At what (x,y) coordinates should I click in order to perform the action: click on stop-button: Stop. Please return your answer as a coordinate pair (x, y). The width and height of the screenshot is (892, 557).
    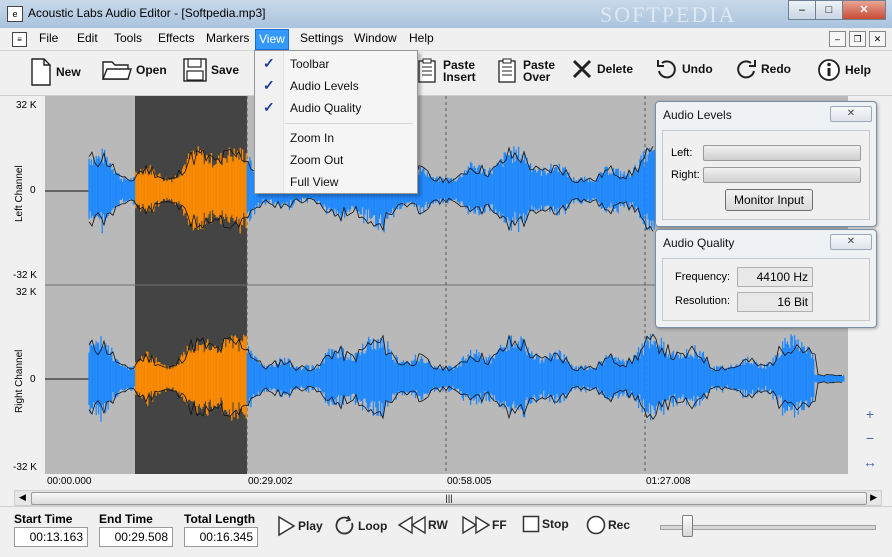
    Looking at the image, I should click on (545, 524).